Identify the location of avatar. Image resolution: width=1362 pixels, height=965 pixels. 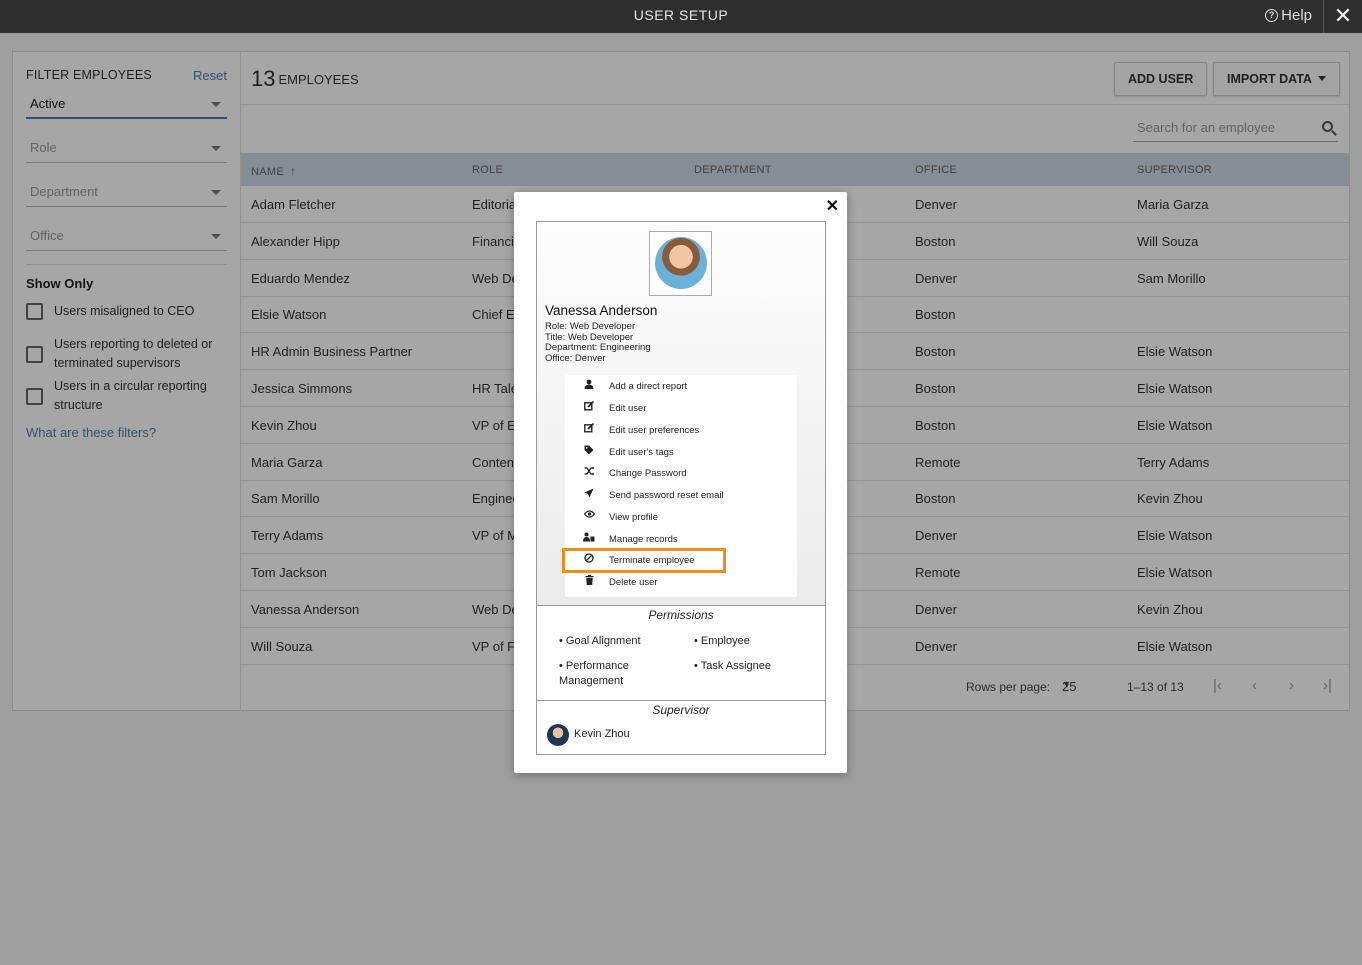
(681, 263).